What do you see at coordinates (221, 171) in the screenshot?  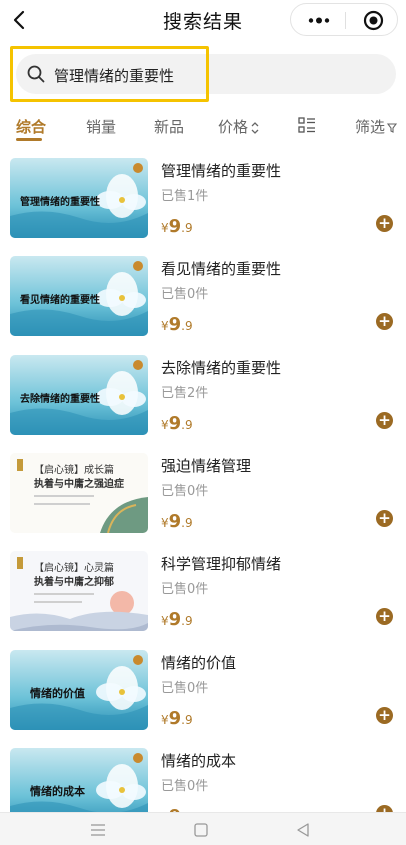 I see `product-title: 管理情绪的重要性` at bounding box center [221, 171].